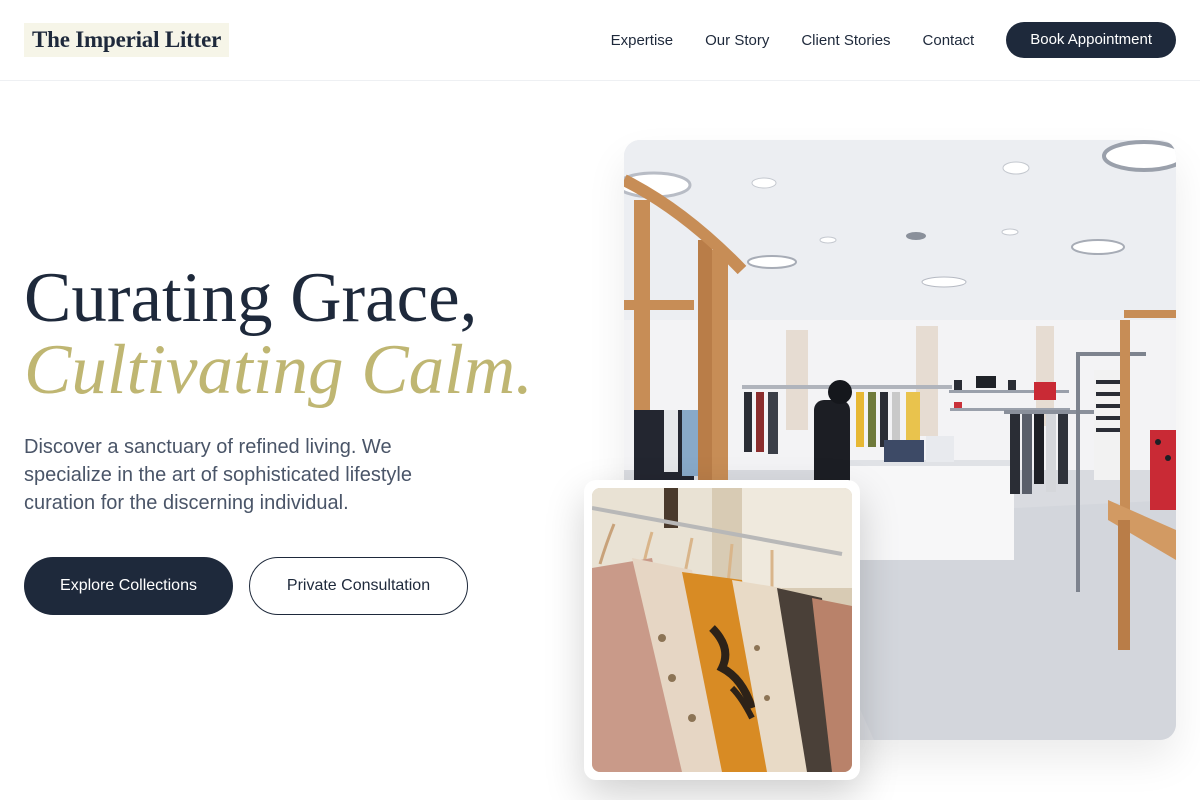 The width and height of the screenshot is (1200, 800). I want to click on nav-link-our-story: Our Story, so click(737, 40).